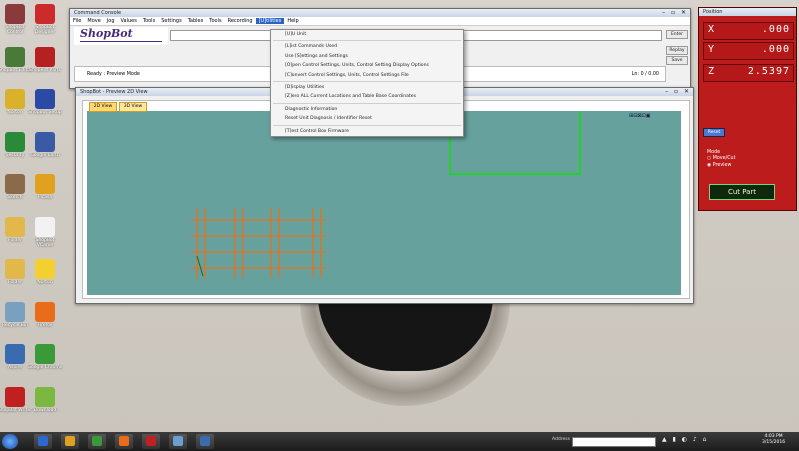 Image resolution: width=799 pixels, height=451 pixels. I want to click on shopbot-logo: ShopBot, so click(121, 36).